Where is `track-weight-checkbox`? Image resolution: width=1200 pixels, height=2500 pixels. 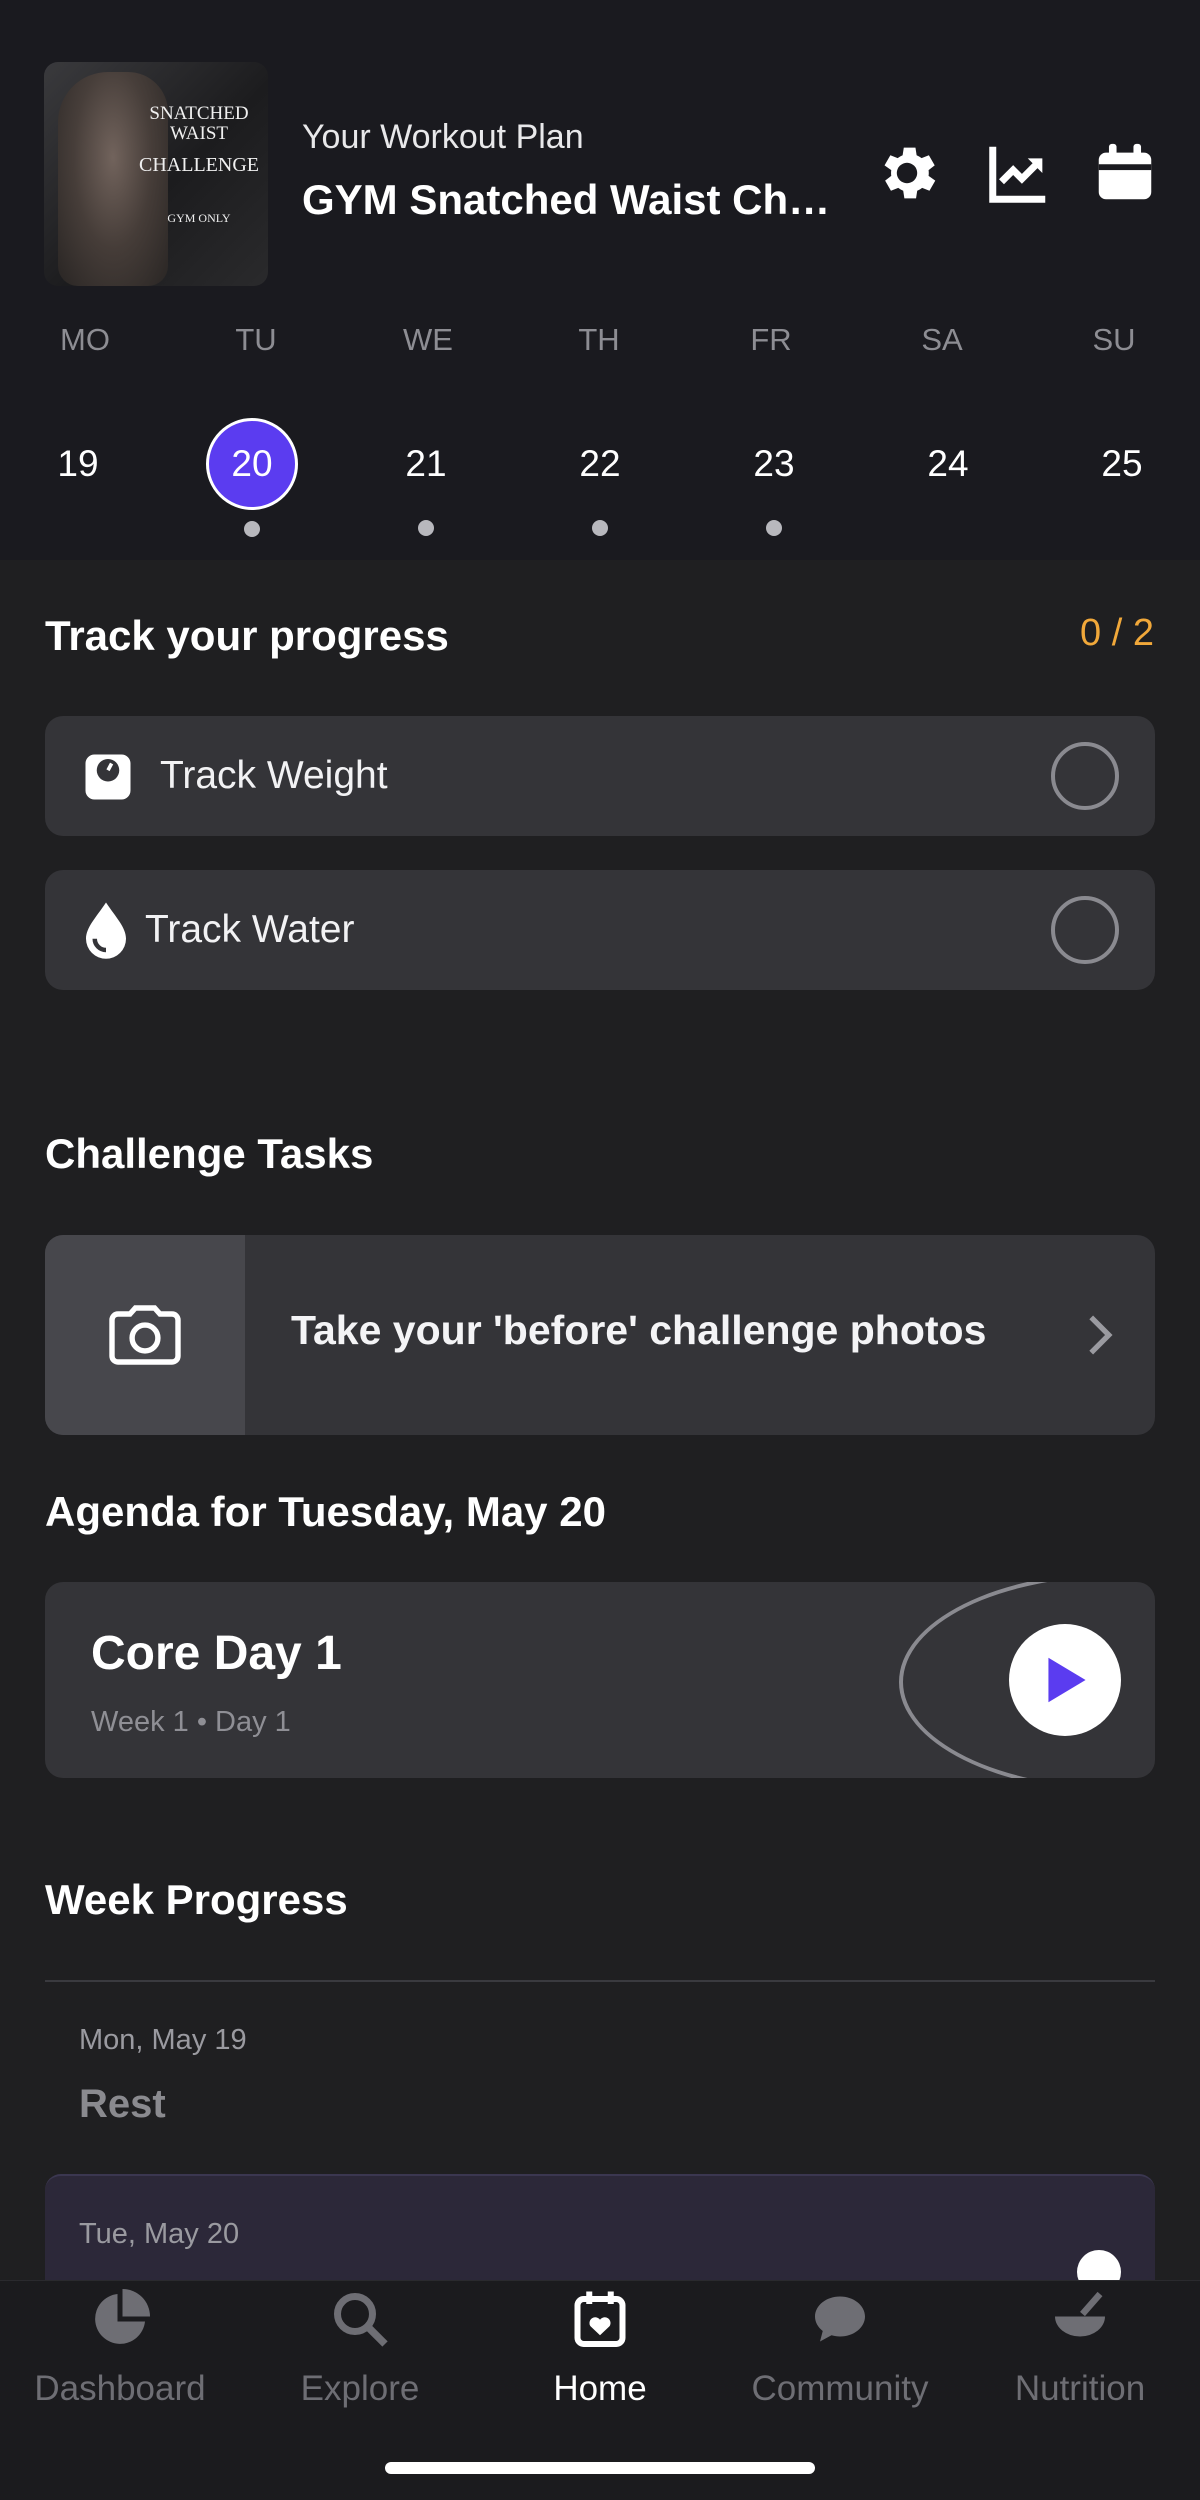 track-weight-checkbox is located at coordinates (1085, 776).